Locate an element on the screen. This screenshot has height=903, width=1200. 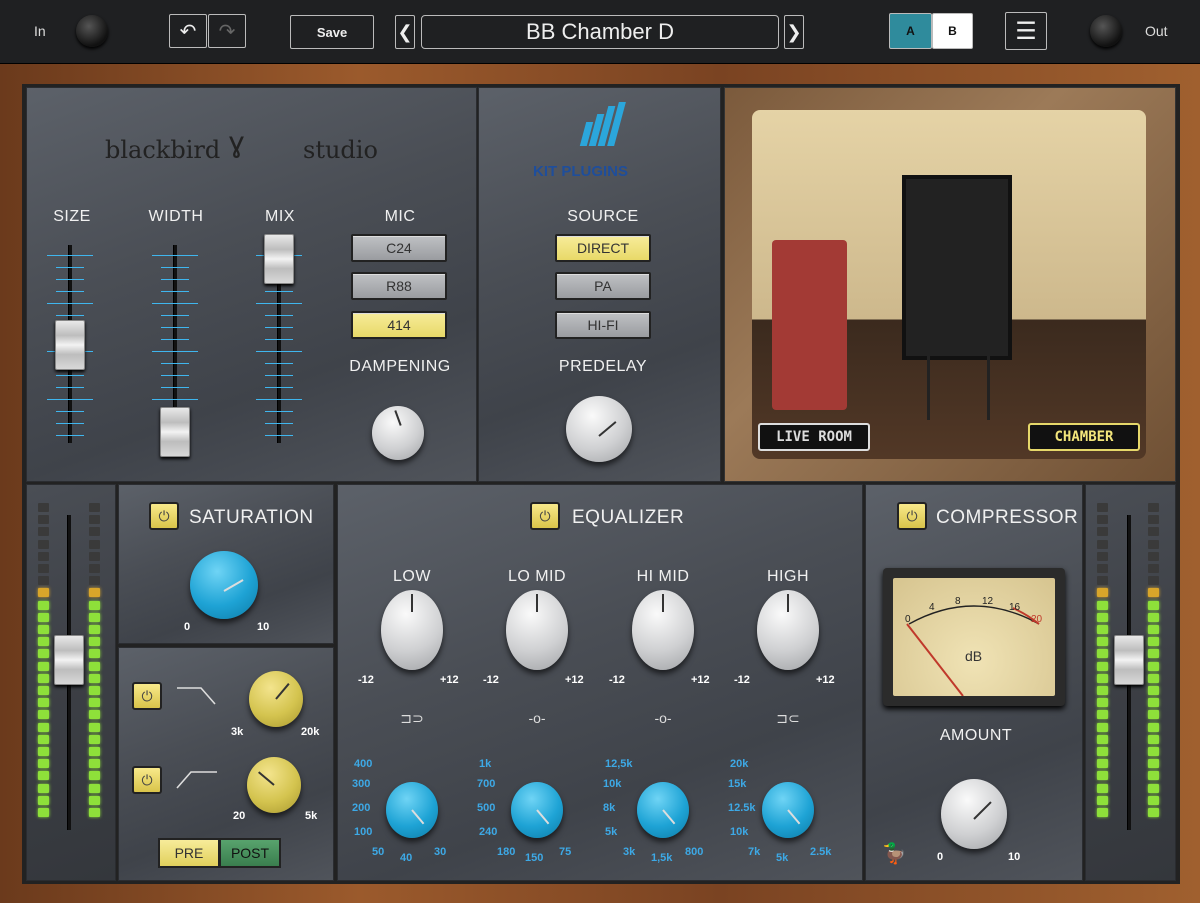
mic-c24-button: C24 is located at coordinates (399, 248).